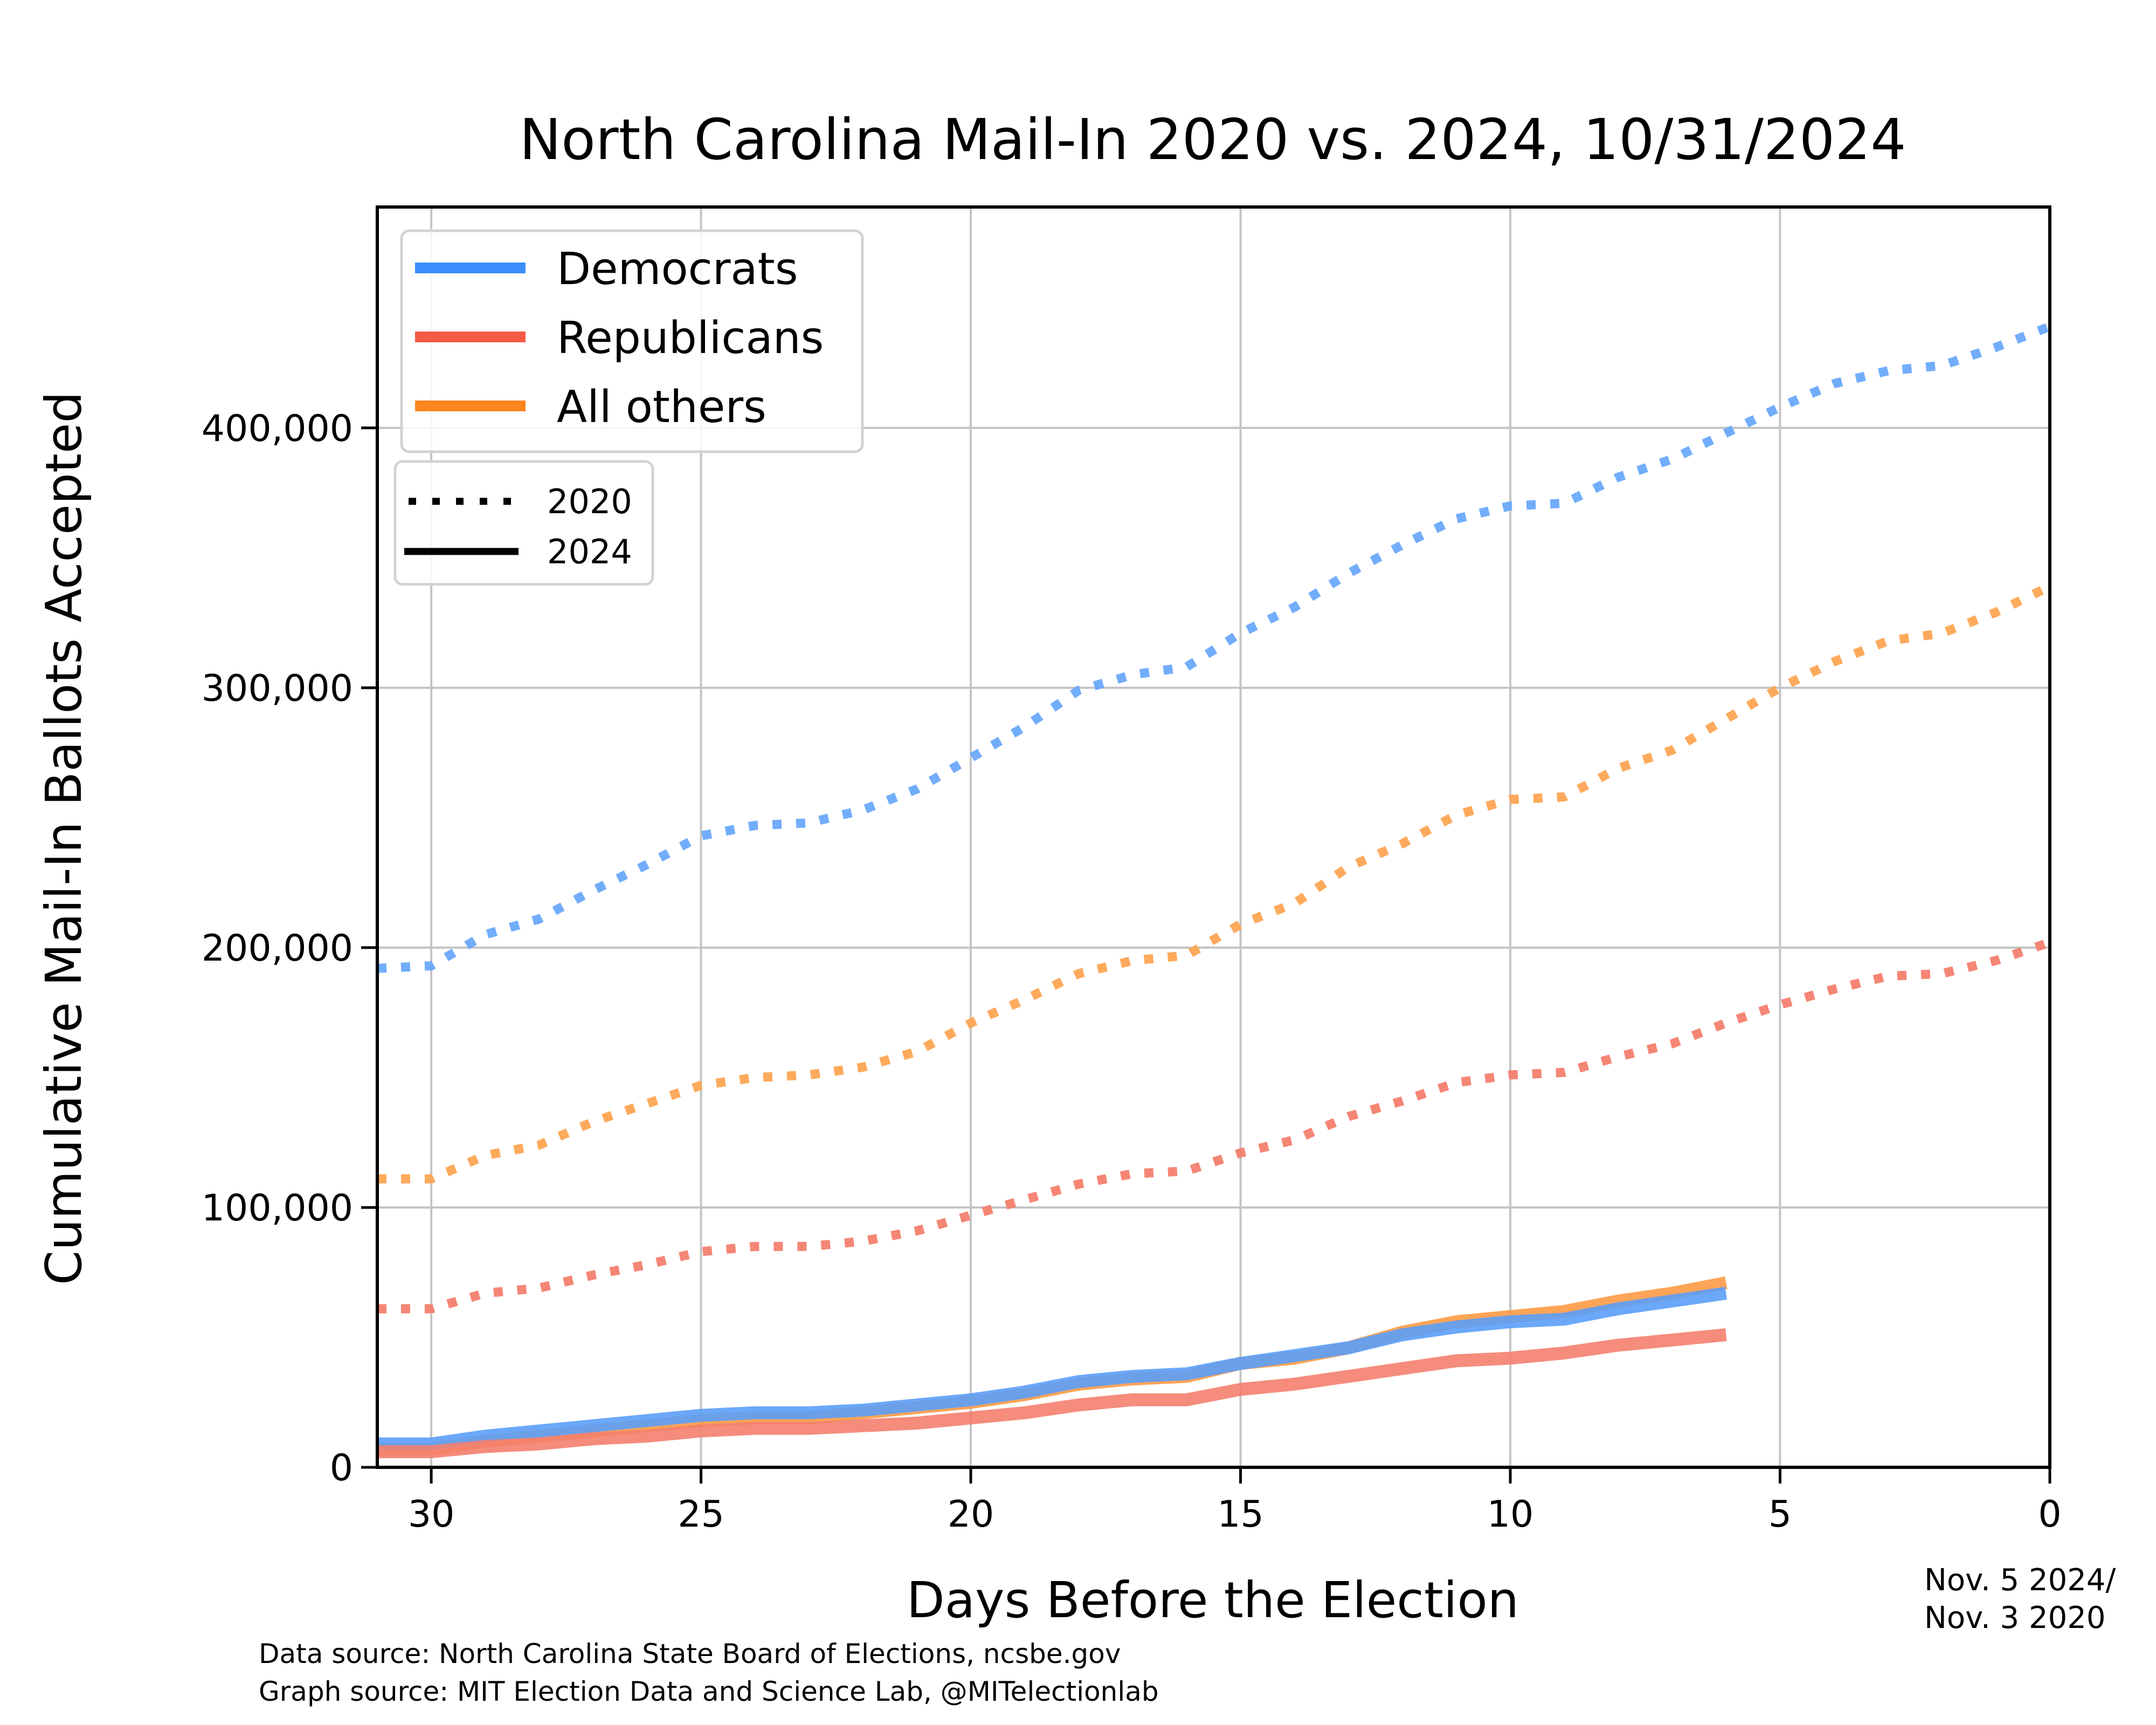 The height and width of the screenshot is (1725, 2156). What do you see at coordinates (2020, 1581) in the screenshot?
I see `election-date-note-line-1: Nov. 5 2024/` at bounding box center [2020, 1581].